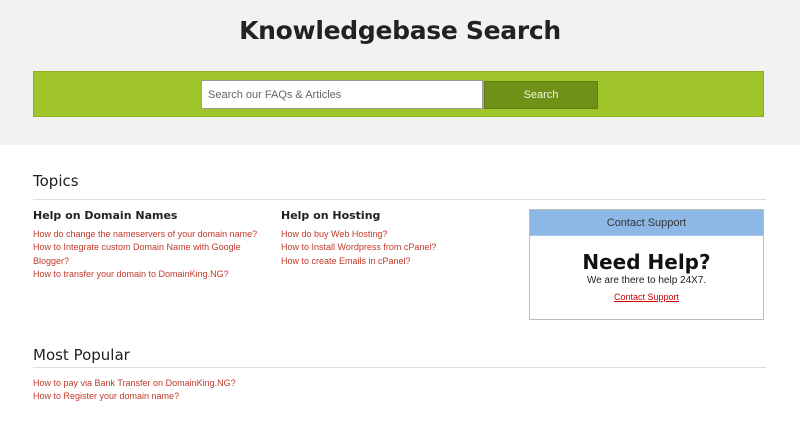  I want to click on article-link-register-domain: How to Register your domain name?, so click(233, 396).